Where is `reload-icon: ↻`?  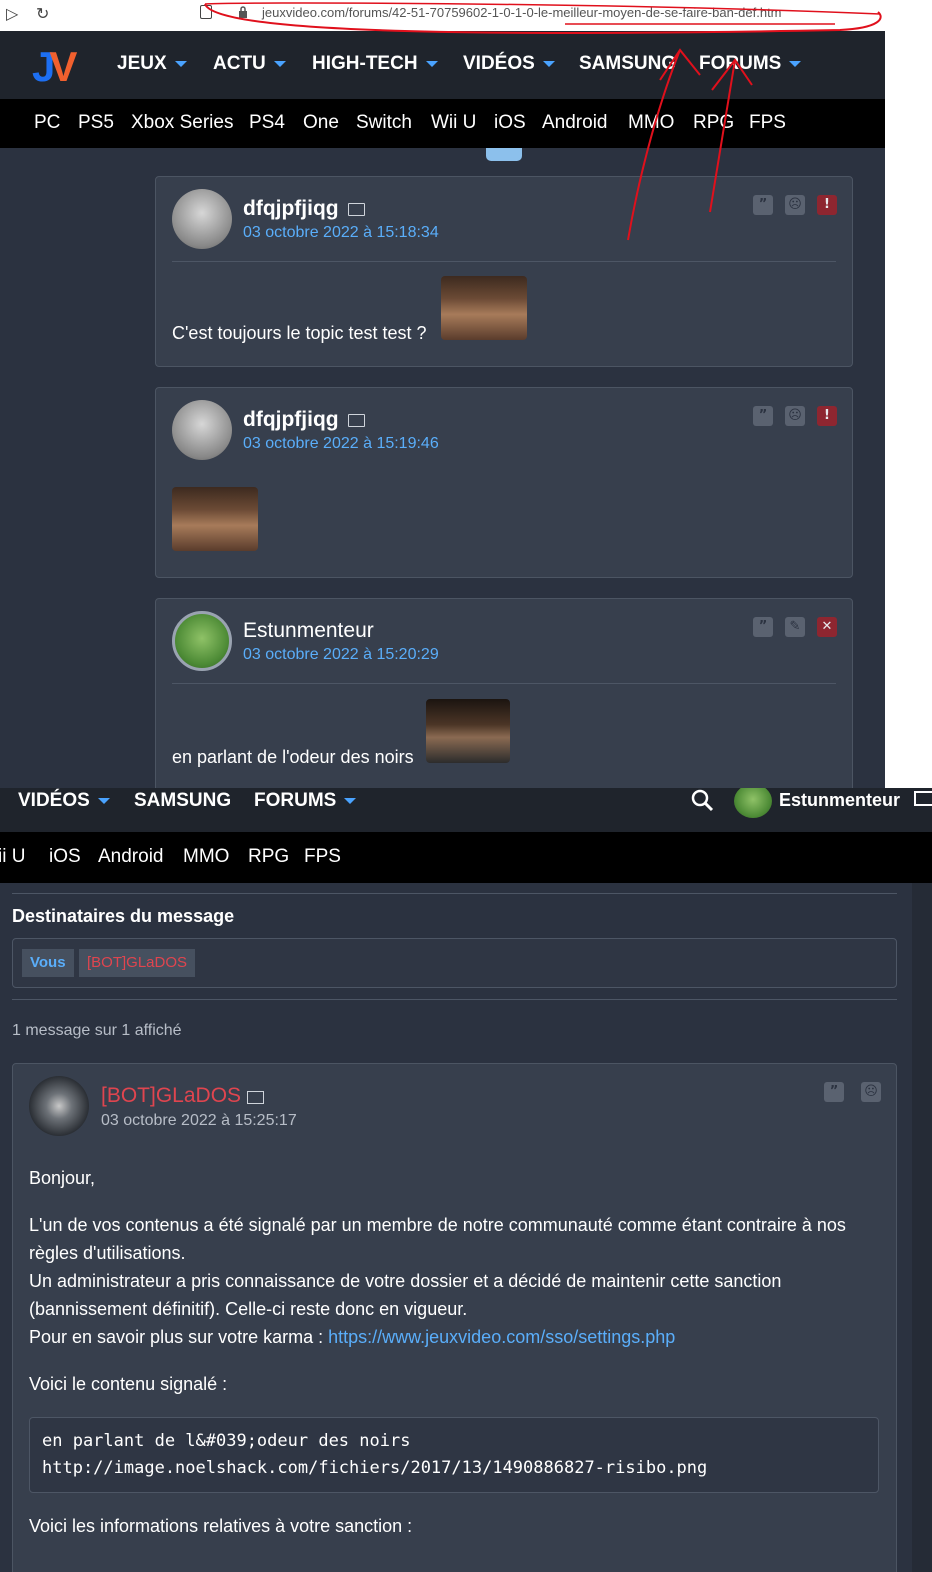 reload-icon: ↻ is located at coordinates (42, 13).